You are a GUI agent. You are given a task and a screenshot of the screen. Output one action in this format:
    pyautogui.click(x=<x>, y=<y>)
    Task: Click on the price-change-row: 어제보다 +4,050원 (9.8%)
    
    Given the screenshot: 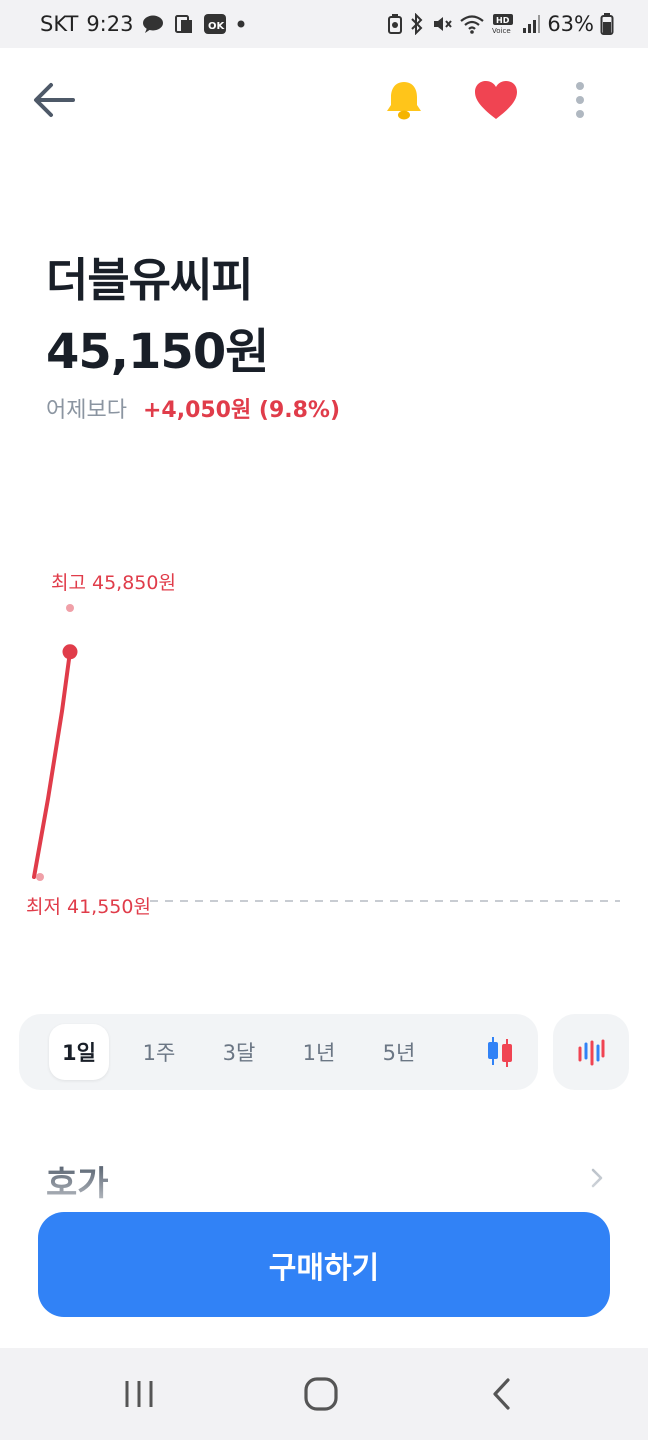 What is the action you would take?
    pyautogui.click(x=193, y=408)
    